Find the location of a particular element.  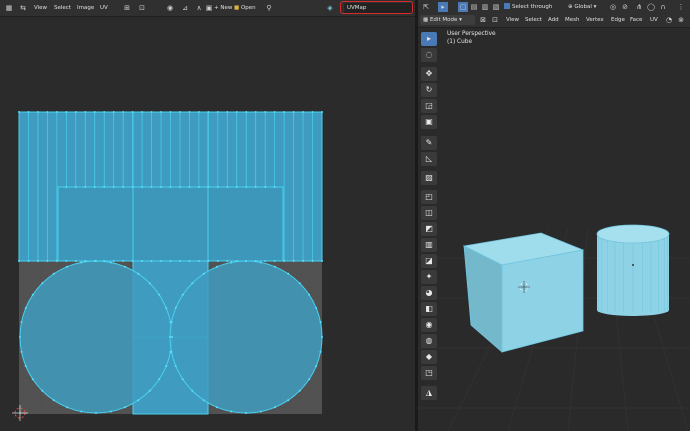

open-image-button: ■ Open is located at coordinates (245, 8).